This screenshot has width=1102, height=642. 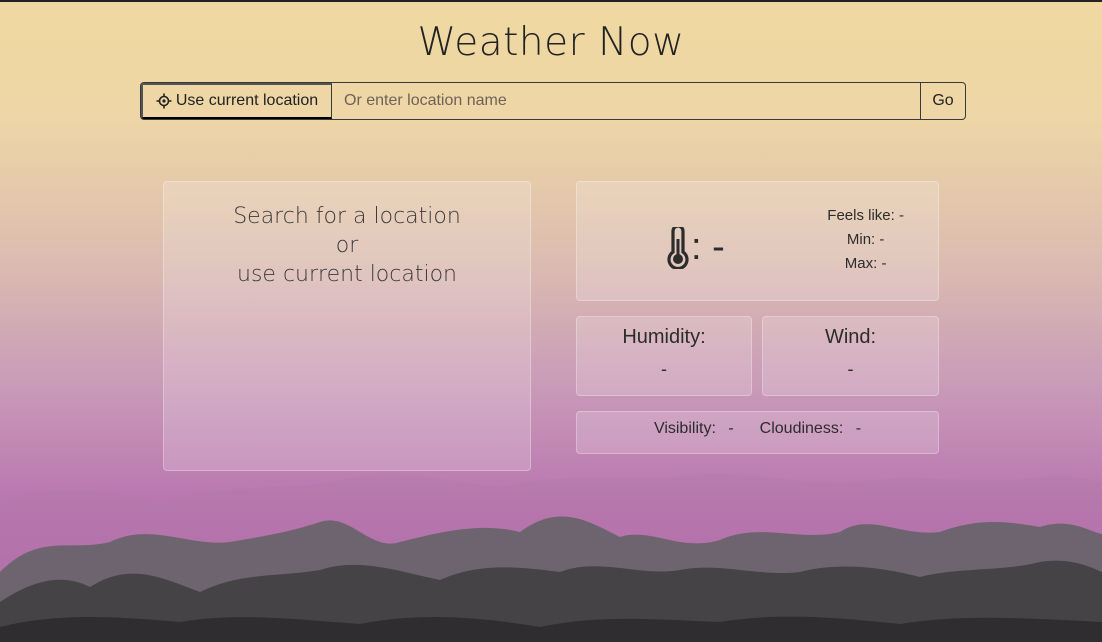 What do you see at coordinates (942, 101) in the screenshot?
I see `go-button: Go` at bounding box center [942, 101].